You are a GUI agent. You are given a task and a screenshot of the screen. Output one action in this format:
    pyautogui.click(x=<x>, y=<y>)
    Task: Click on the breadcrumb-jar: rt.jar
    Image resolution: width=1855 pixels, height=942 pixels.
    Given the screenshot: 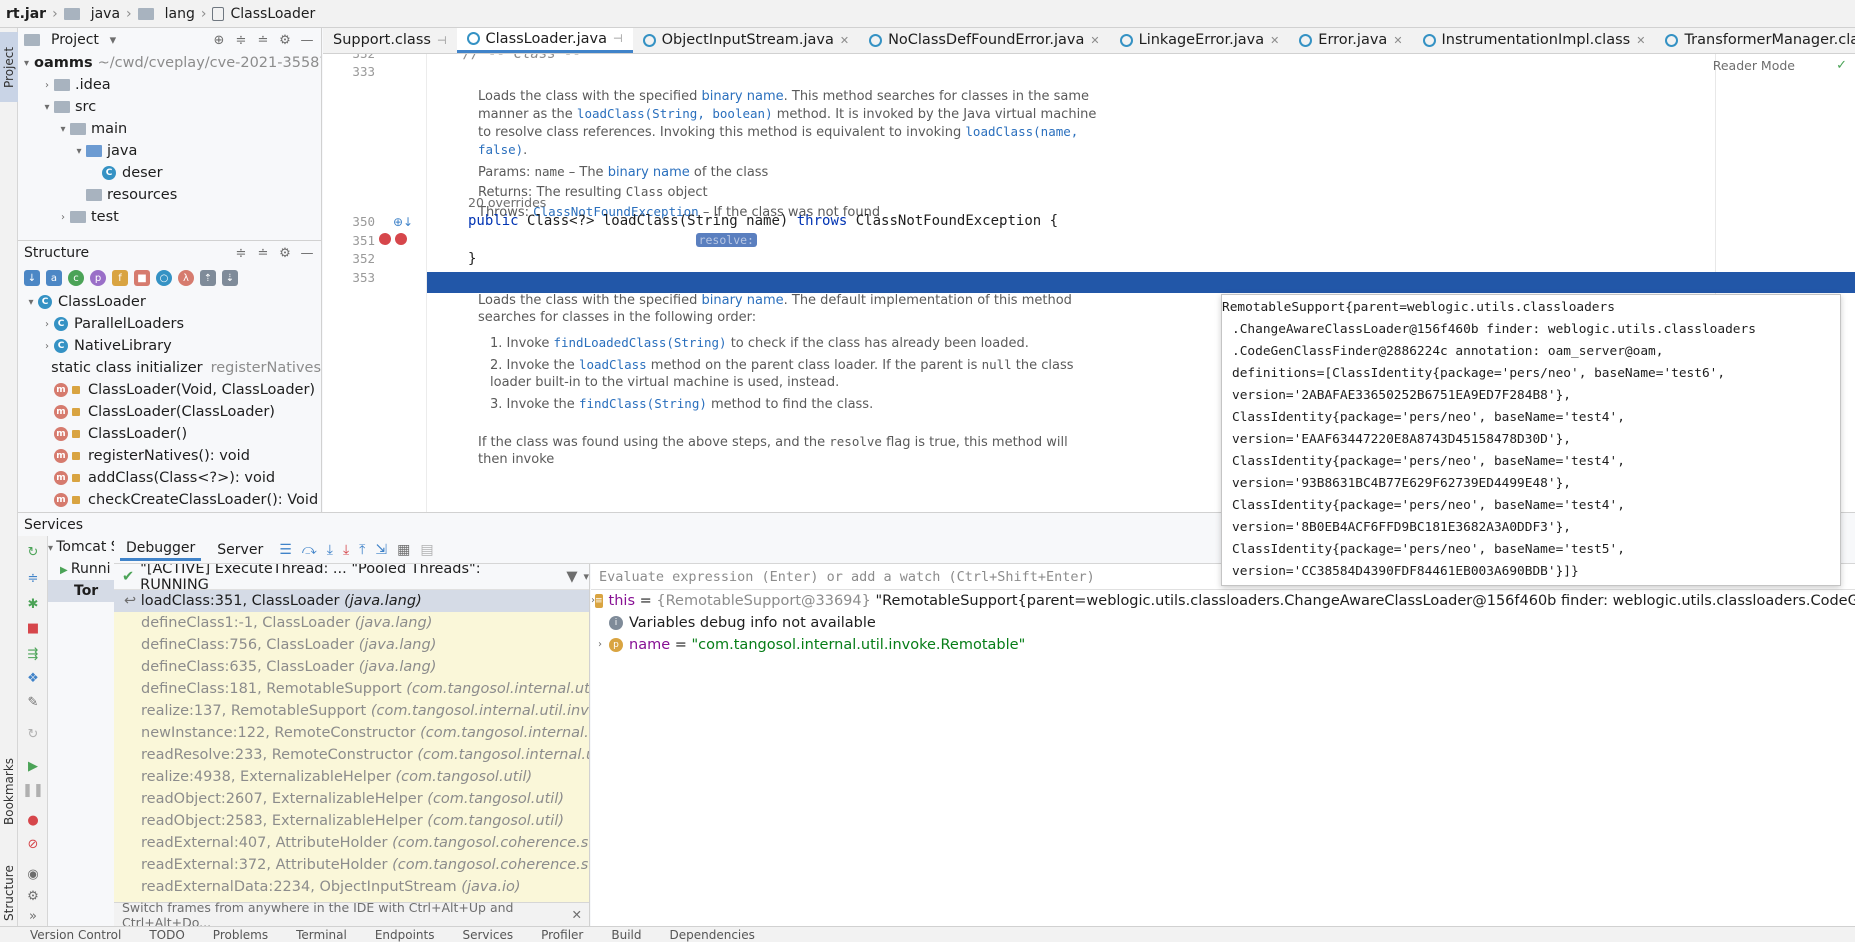 What is the action you would take?
    pyautogui.click(x=26, y=14)
    